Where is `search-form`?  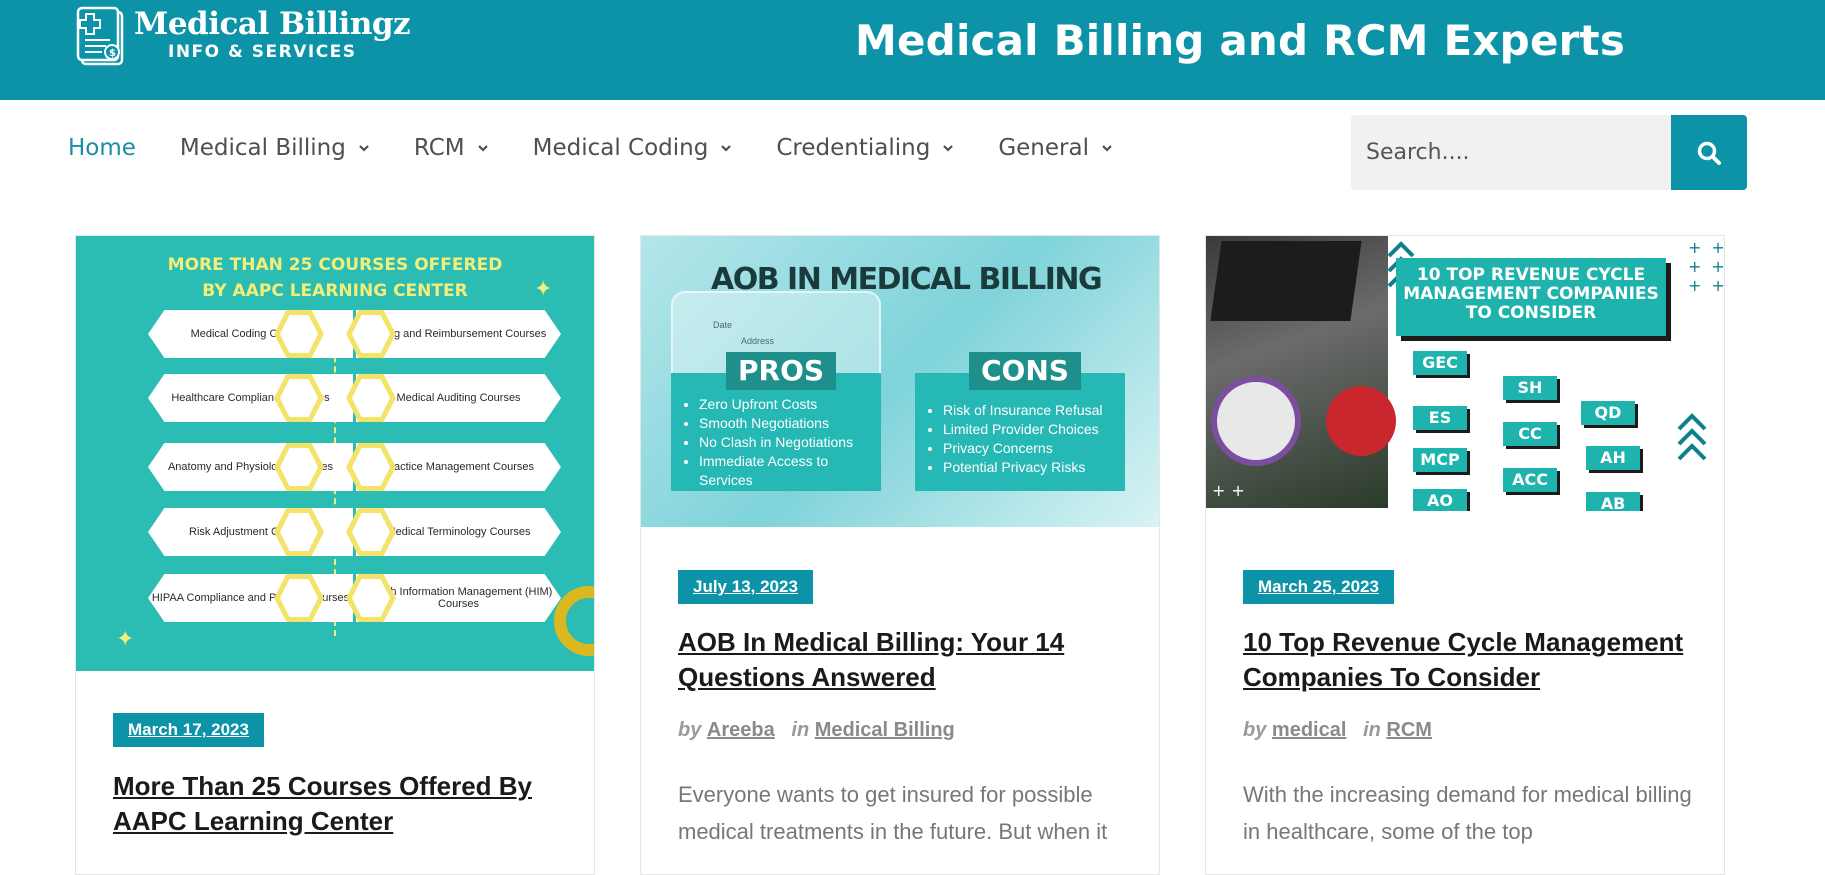 search-form is located at coordinates (1549, 152).